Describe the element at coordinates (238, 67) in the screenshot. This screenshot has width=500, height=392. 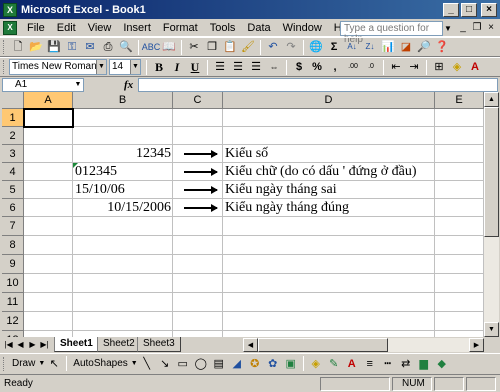
I see `align-center-icon: ☰` at that location.